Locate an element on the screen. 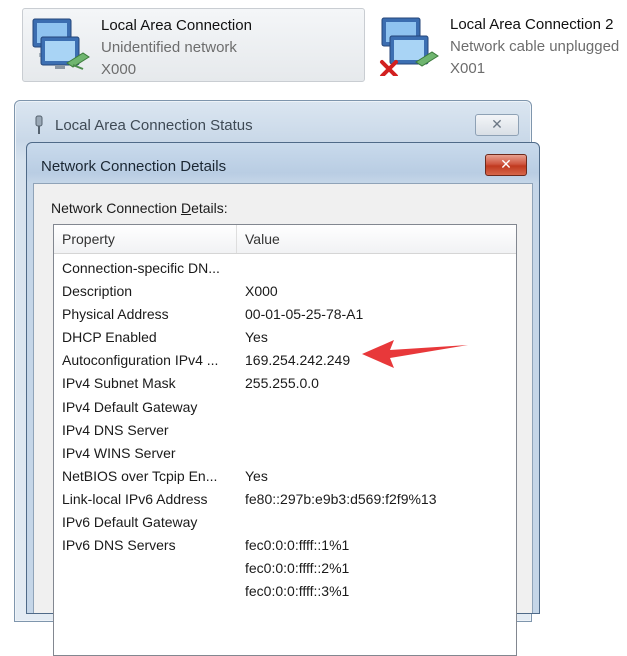 Image resolution: width=627 pixels, height=656 pixels. property-cell: IPv6 Default Gateway is located at coordinates (130, 522).